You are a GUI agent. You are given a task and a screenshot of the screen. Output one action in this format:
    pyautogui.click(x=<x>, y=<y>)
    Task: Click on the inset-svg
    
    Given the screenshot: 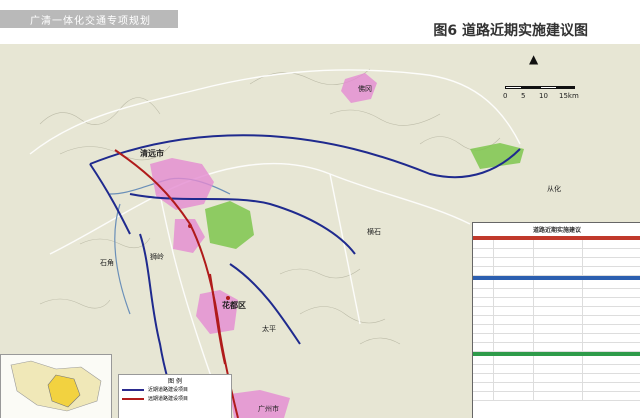 What is the action you would take?
    pyautogui.click(x=56, y=386)
    